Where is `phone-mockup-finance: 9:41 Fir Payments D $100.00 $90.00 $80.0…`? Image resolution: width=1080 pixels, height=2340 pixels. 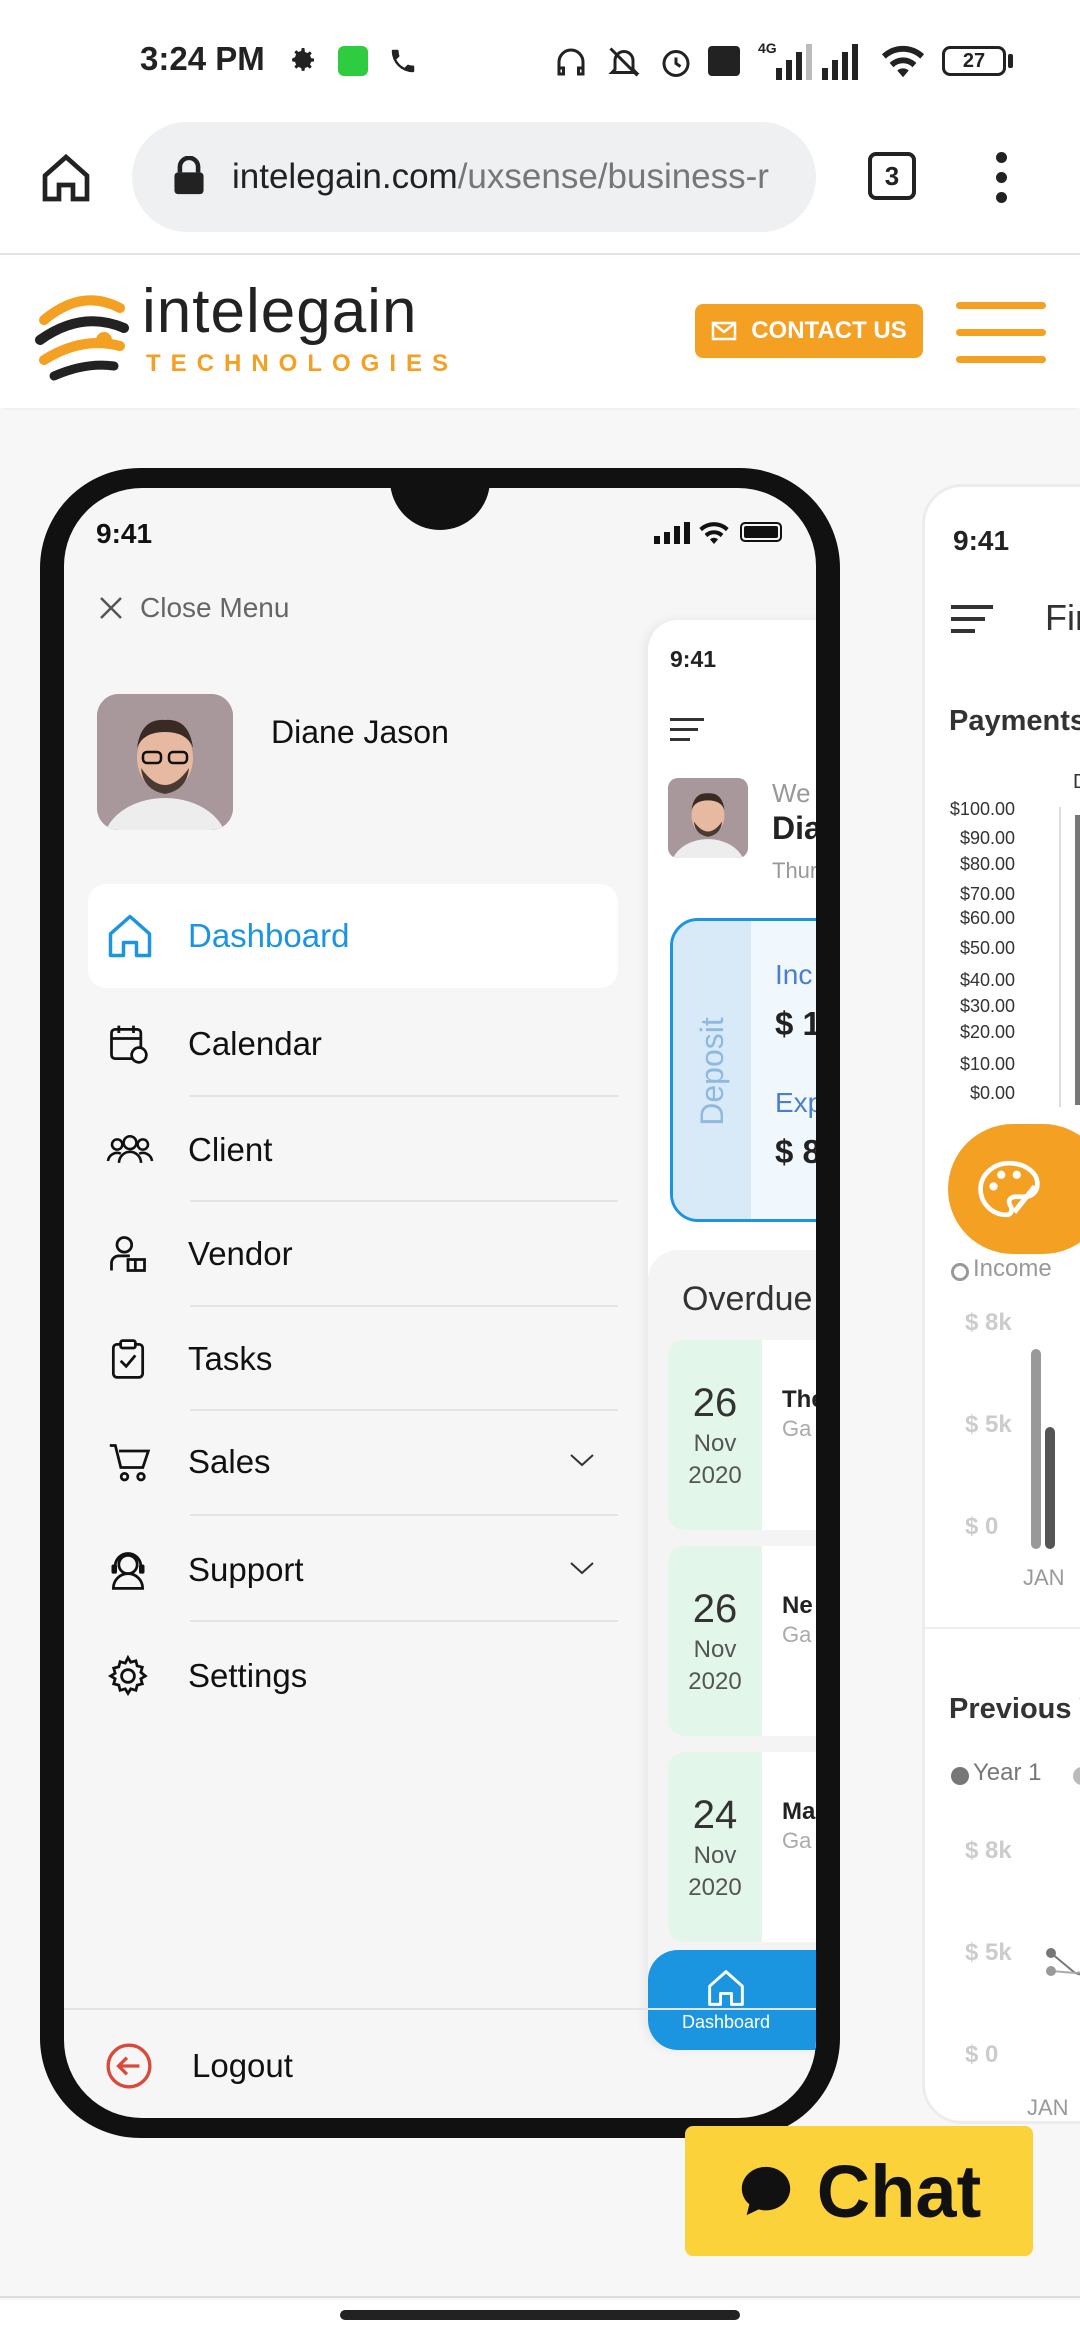
phone-mockup-finance: 9:41 Fir Payments D $100.00 $90.00 $80.0… is located at coordinates (1001, 1304).